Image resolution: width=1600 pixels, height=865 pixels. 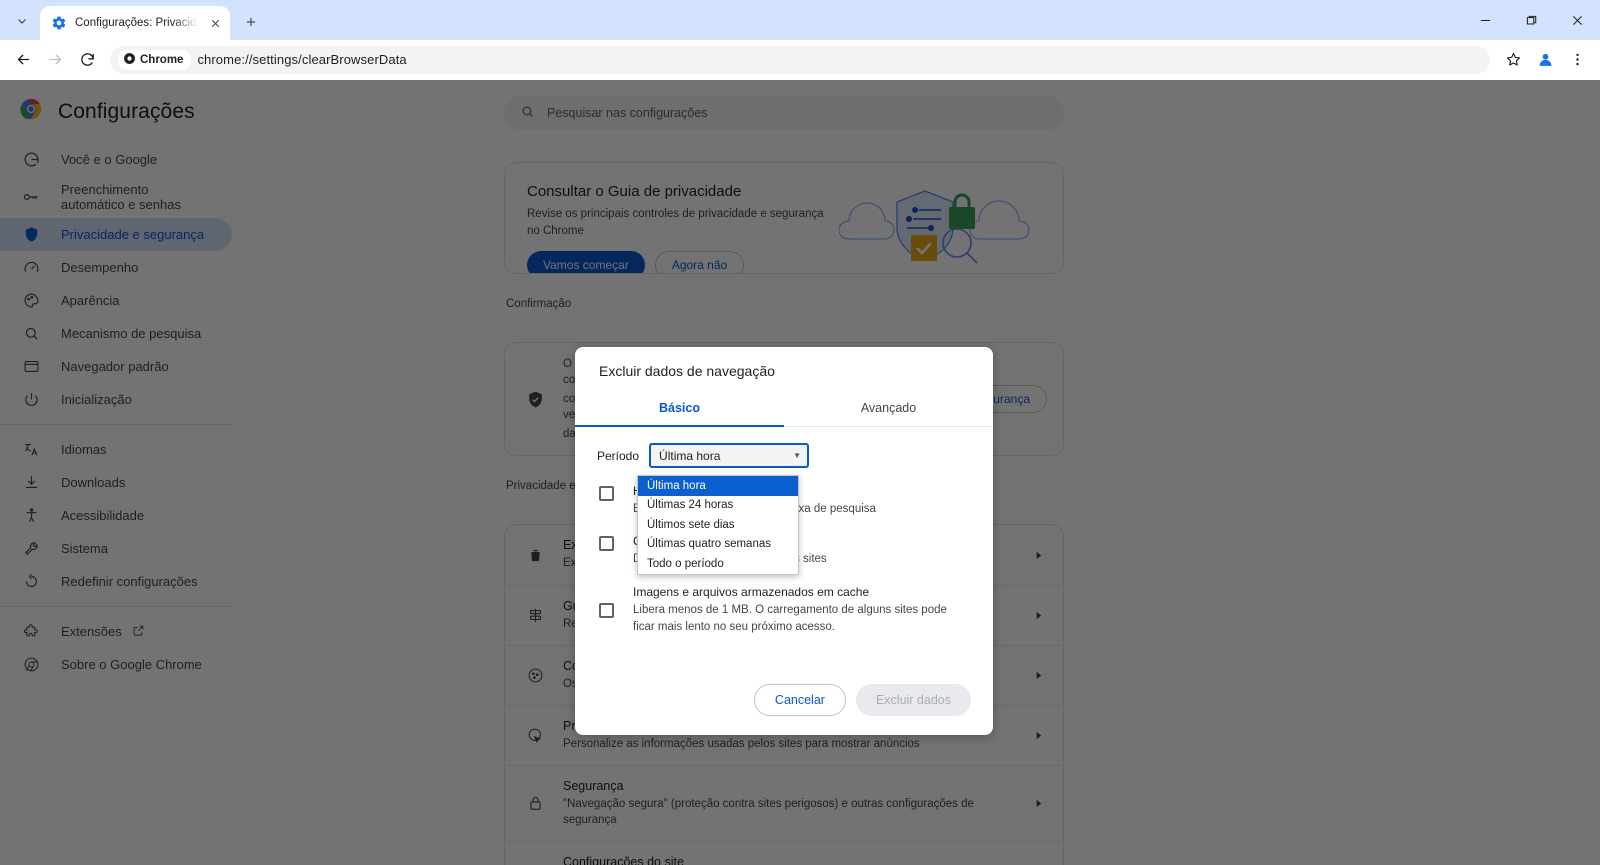 What do you see at coordinates (302, 59) in the screenshot?
I see `url-text: chrome://settings/clearBrowserData` at bounding box center [302, 59].